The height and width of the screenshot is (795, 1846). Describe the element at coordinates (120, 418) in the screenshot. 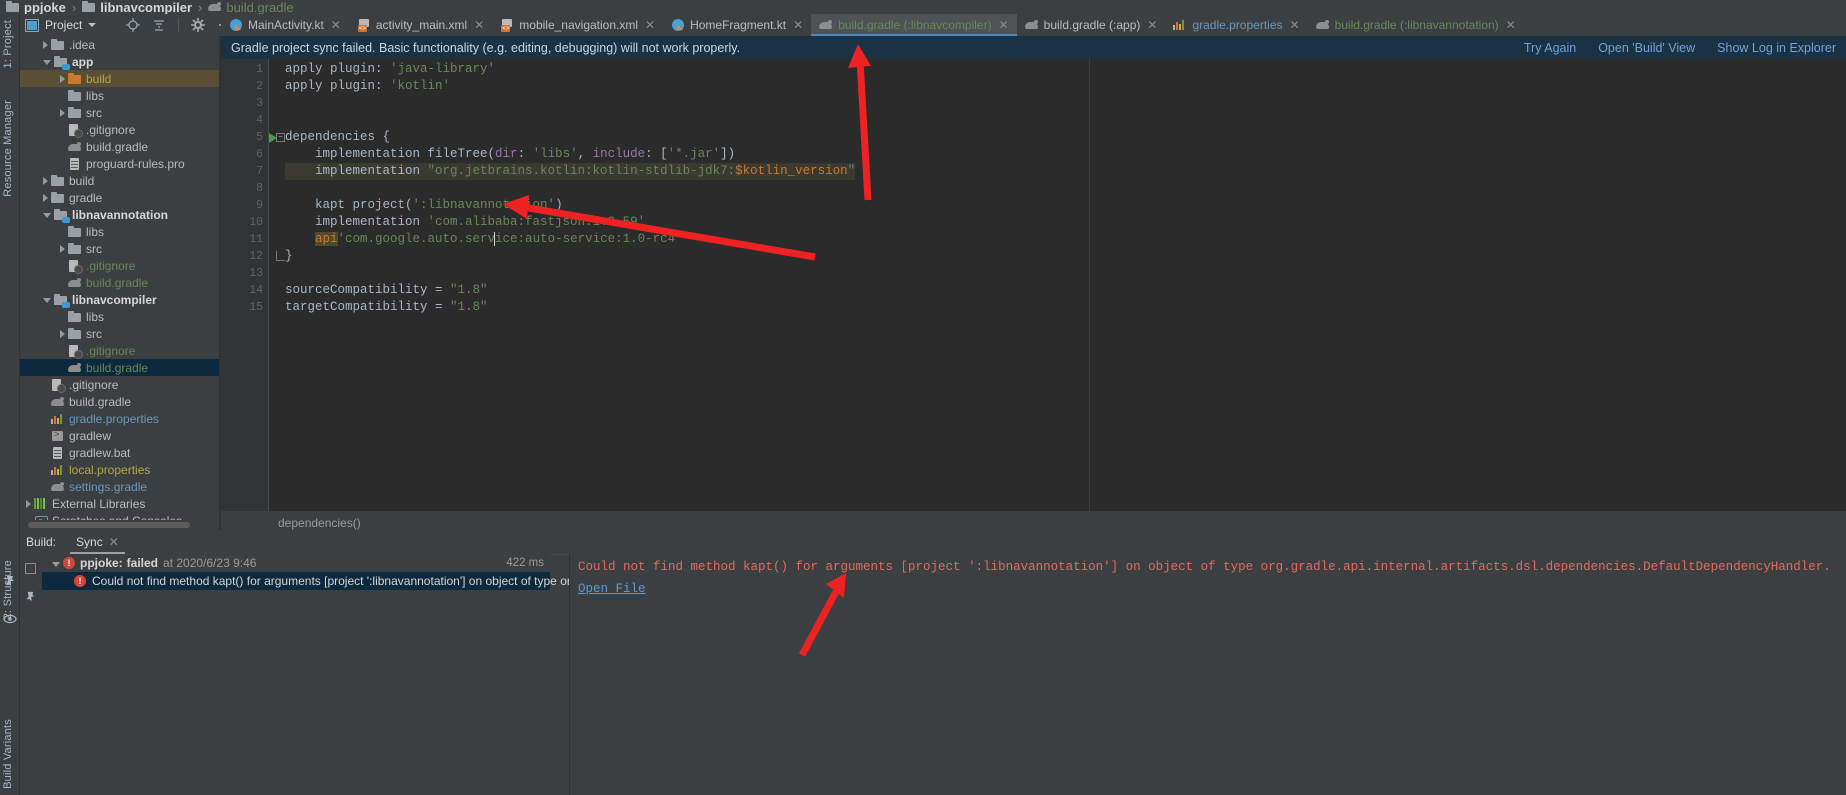

I see `tree-item-gradle-properties: gradle.properties` at that location.